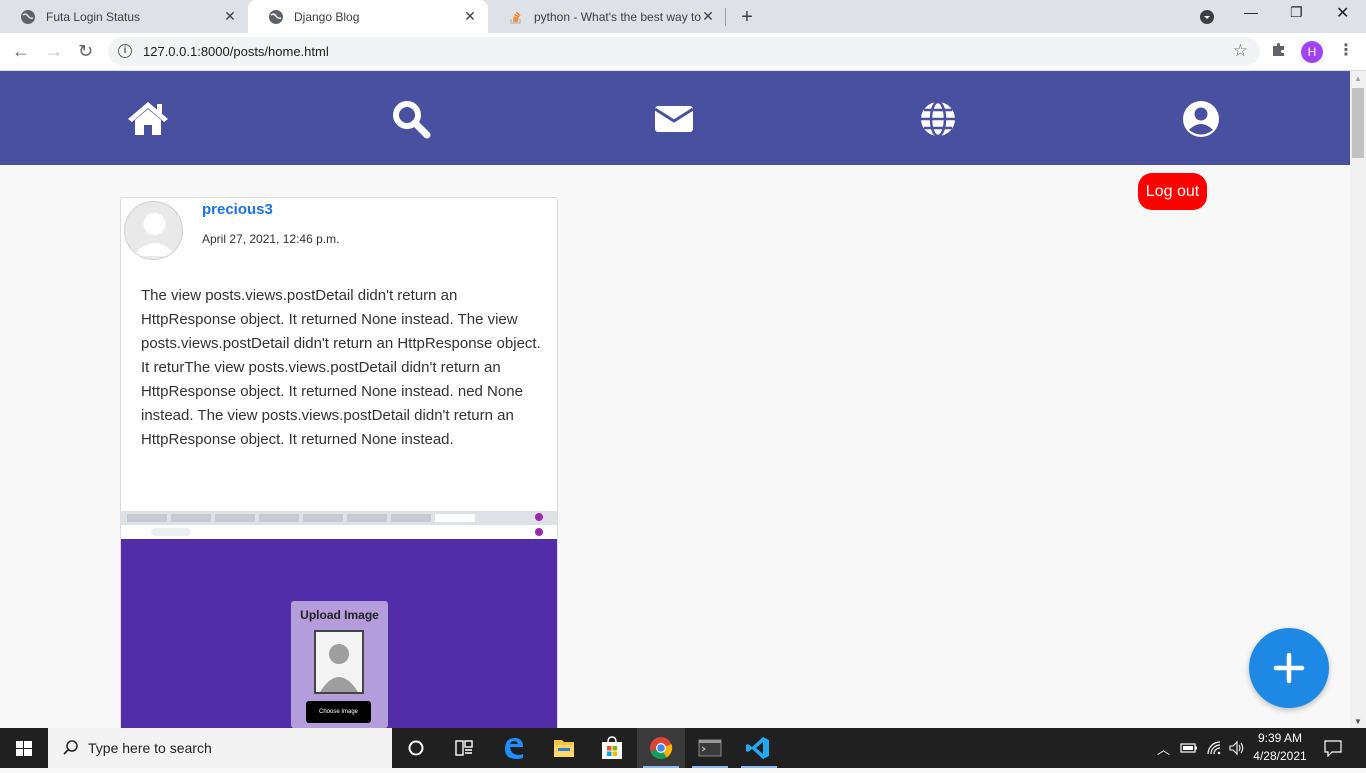 The image size is (1366, 773). What do you see at coordinates (1358, 123) in the screenshot?
I see `scrollbar-thumb` at bounding box center [1358, 123].